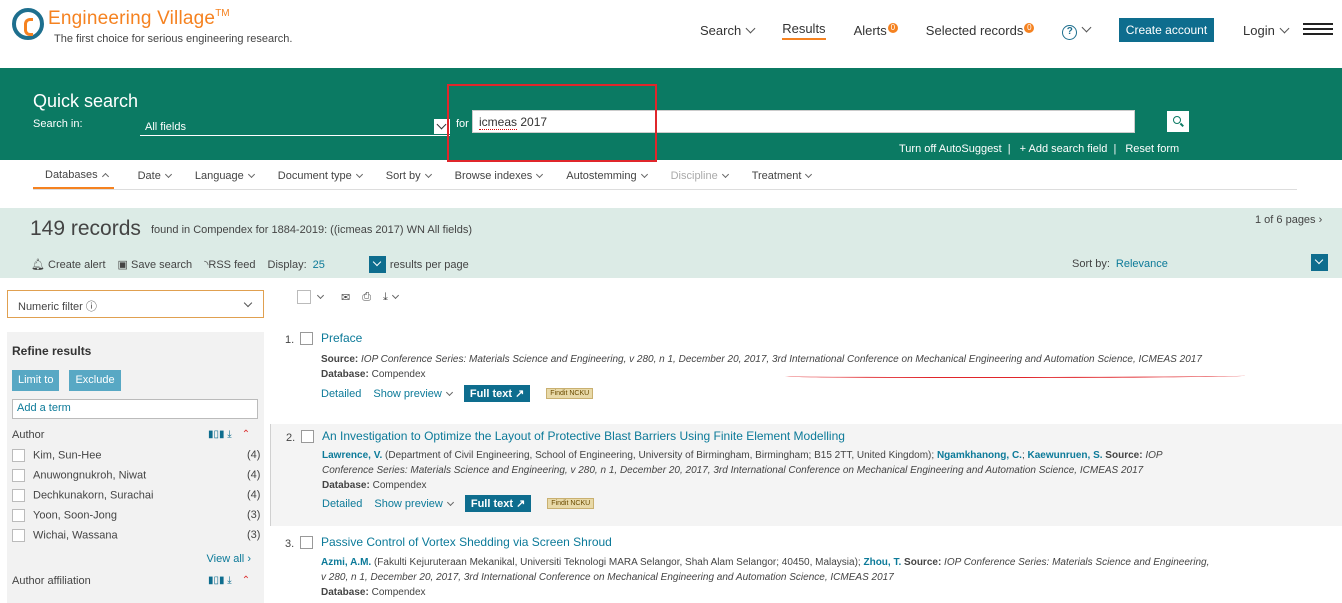  What do you see at coordinates (50, 307) in the screenshot?
I see `numeric-filter-label: Numeric filter` at bounding box center [50, 307].